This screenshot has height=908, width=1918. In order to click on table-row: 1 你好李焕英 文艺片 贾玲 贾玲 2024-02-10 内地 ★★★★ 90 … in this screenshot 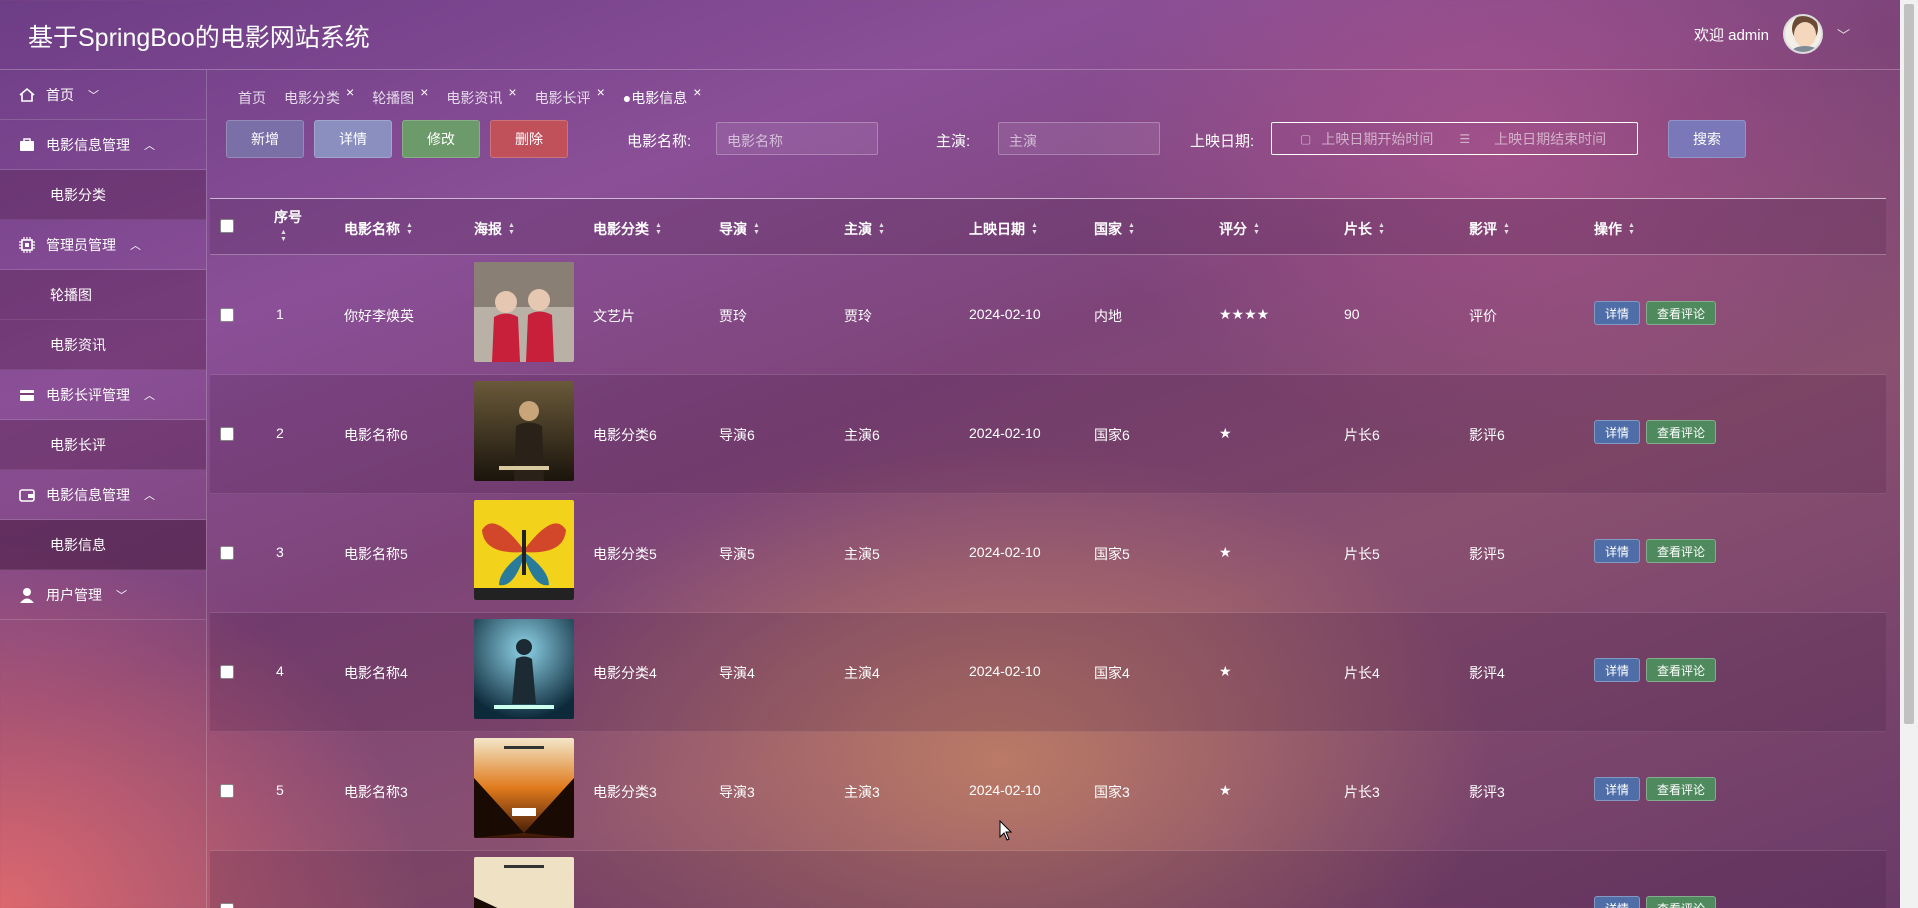, I will do `click(1048, 315)`.